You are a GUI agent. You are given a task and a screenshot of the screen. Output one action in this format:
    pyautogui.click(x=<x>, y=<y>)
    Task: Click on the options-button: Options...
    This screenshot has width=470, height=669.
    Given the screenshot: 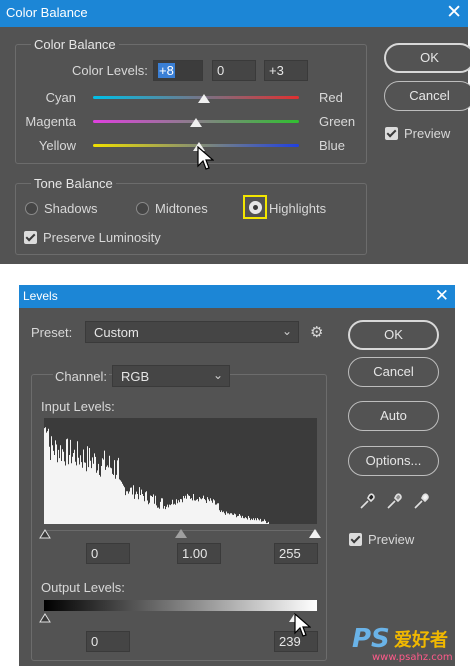 What is the action you would take?
    pyautogui.click(x=393, y=461)
    